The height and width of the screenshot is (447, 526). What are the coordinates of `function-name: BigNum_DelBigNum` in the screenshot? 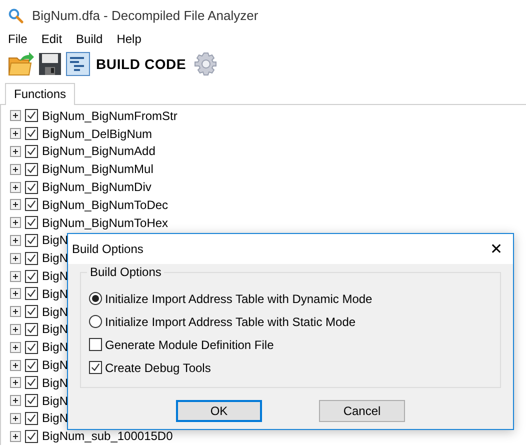 It's located at (97, 133).